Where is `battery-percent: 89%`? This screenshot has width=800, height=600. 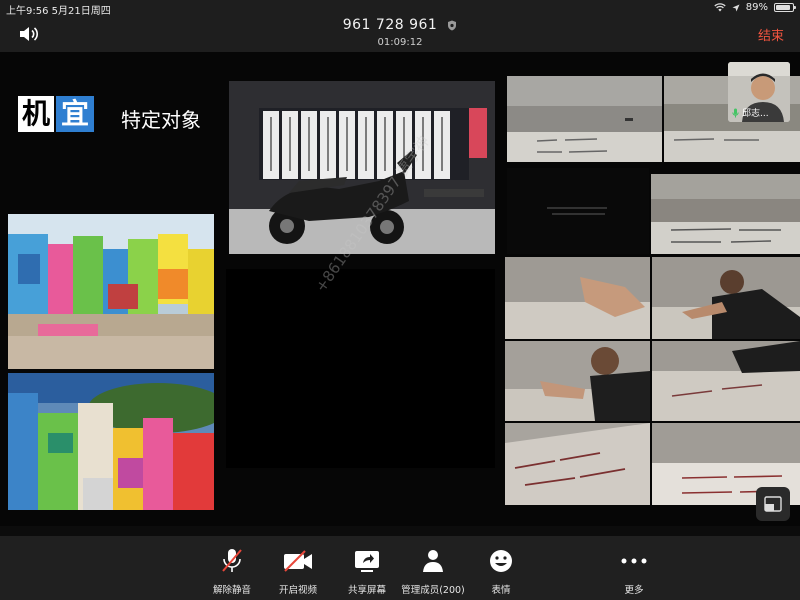
battery-percent: 89% is located at coordinates (756, 7).